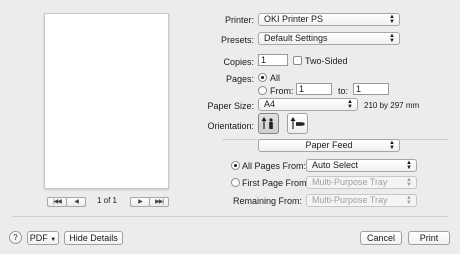  What do you see at coordinates (230, 106) in the screenshot?
I see `paper-size-label: Paper Size:` at bounding box center [230, 106].